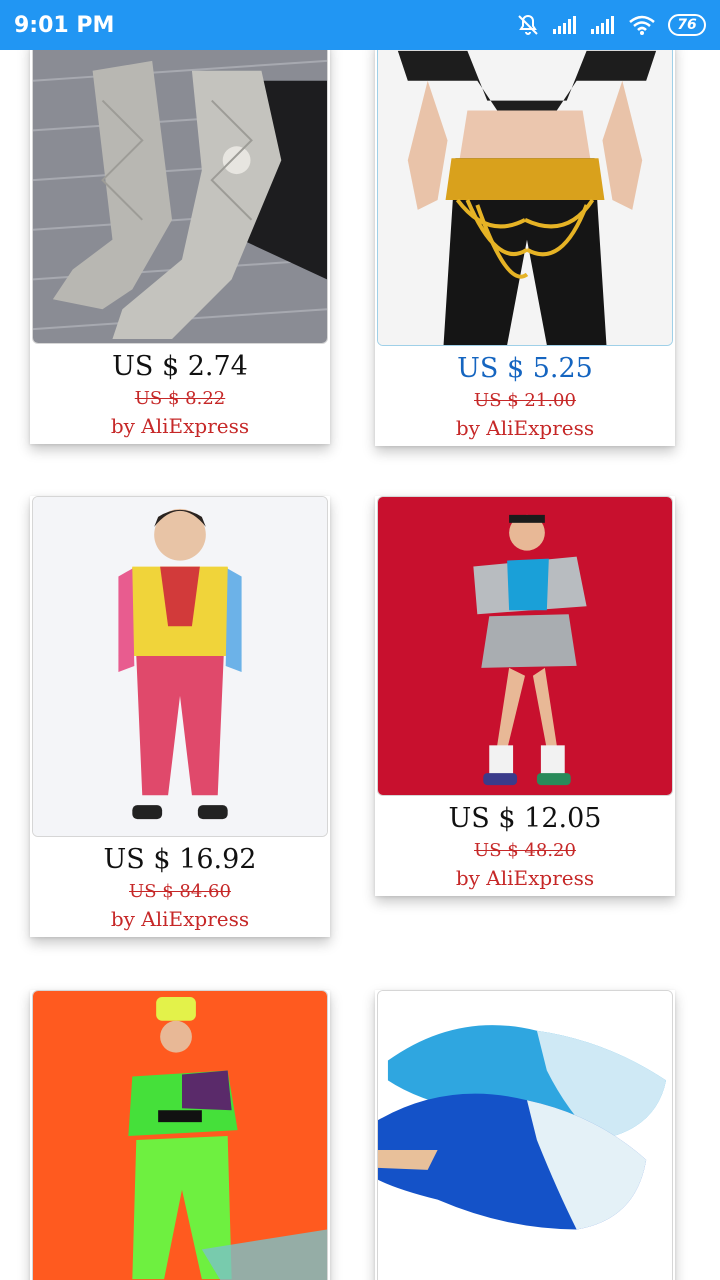  I want to click on product-card: US $ 16.92 US $ 84.60 by AliExpress, so click(180, 716).